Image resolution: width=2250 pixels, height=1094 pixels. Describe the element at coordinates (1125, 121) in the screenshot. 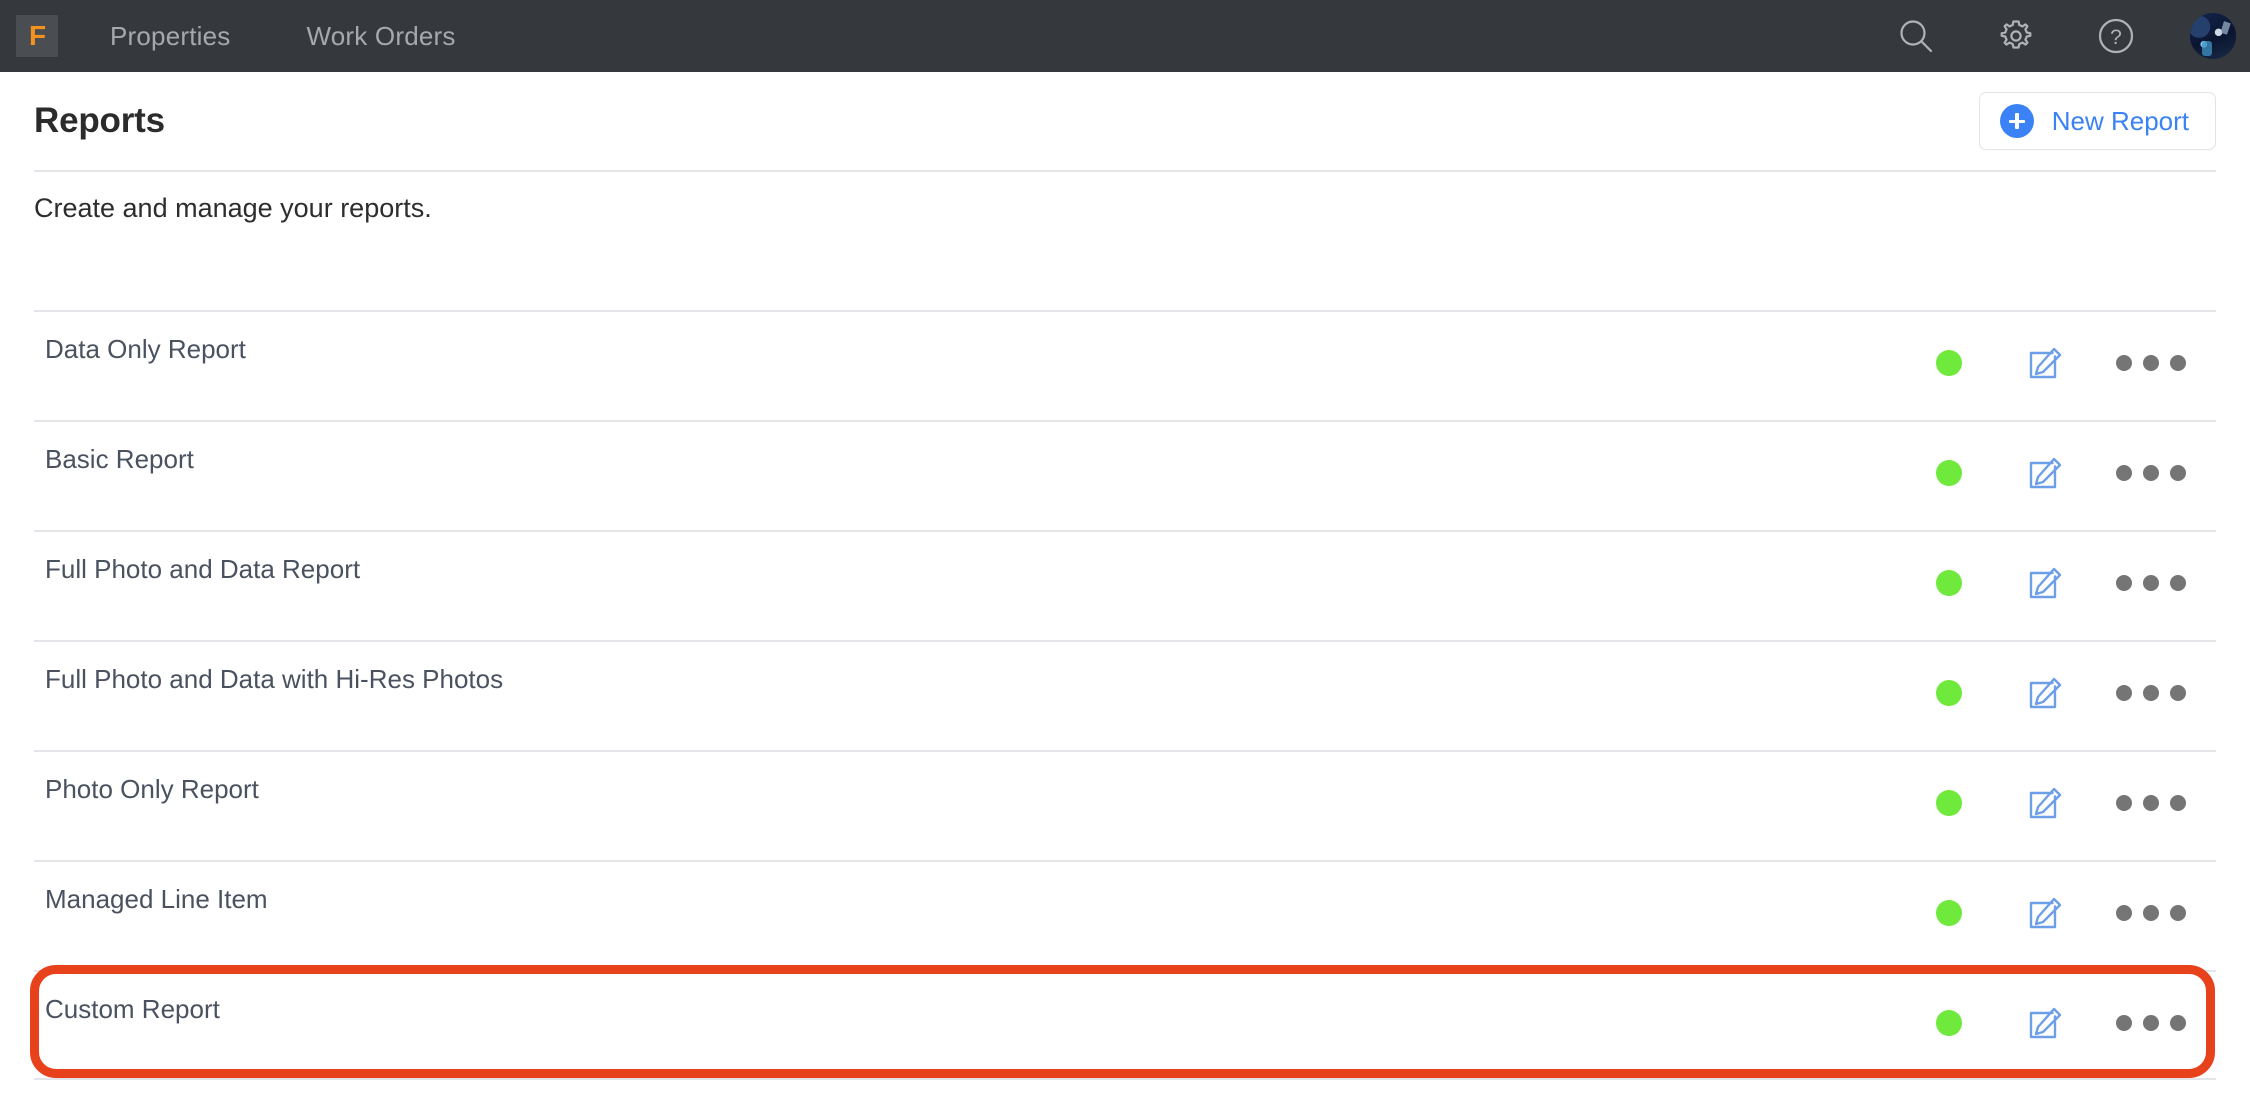

I see `page-header: Reports New Report` at that location.